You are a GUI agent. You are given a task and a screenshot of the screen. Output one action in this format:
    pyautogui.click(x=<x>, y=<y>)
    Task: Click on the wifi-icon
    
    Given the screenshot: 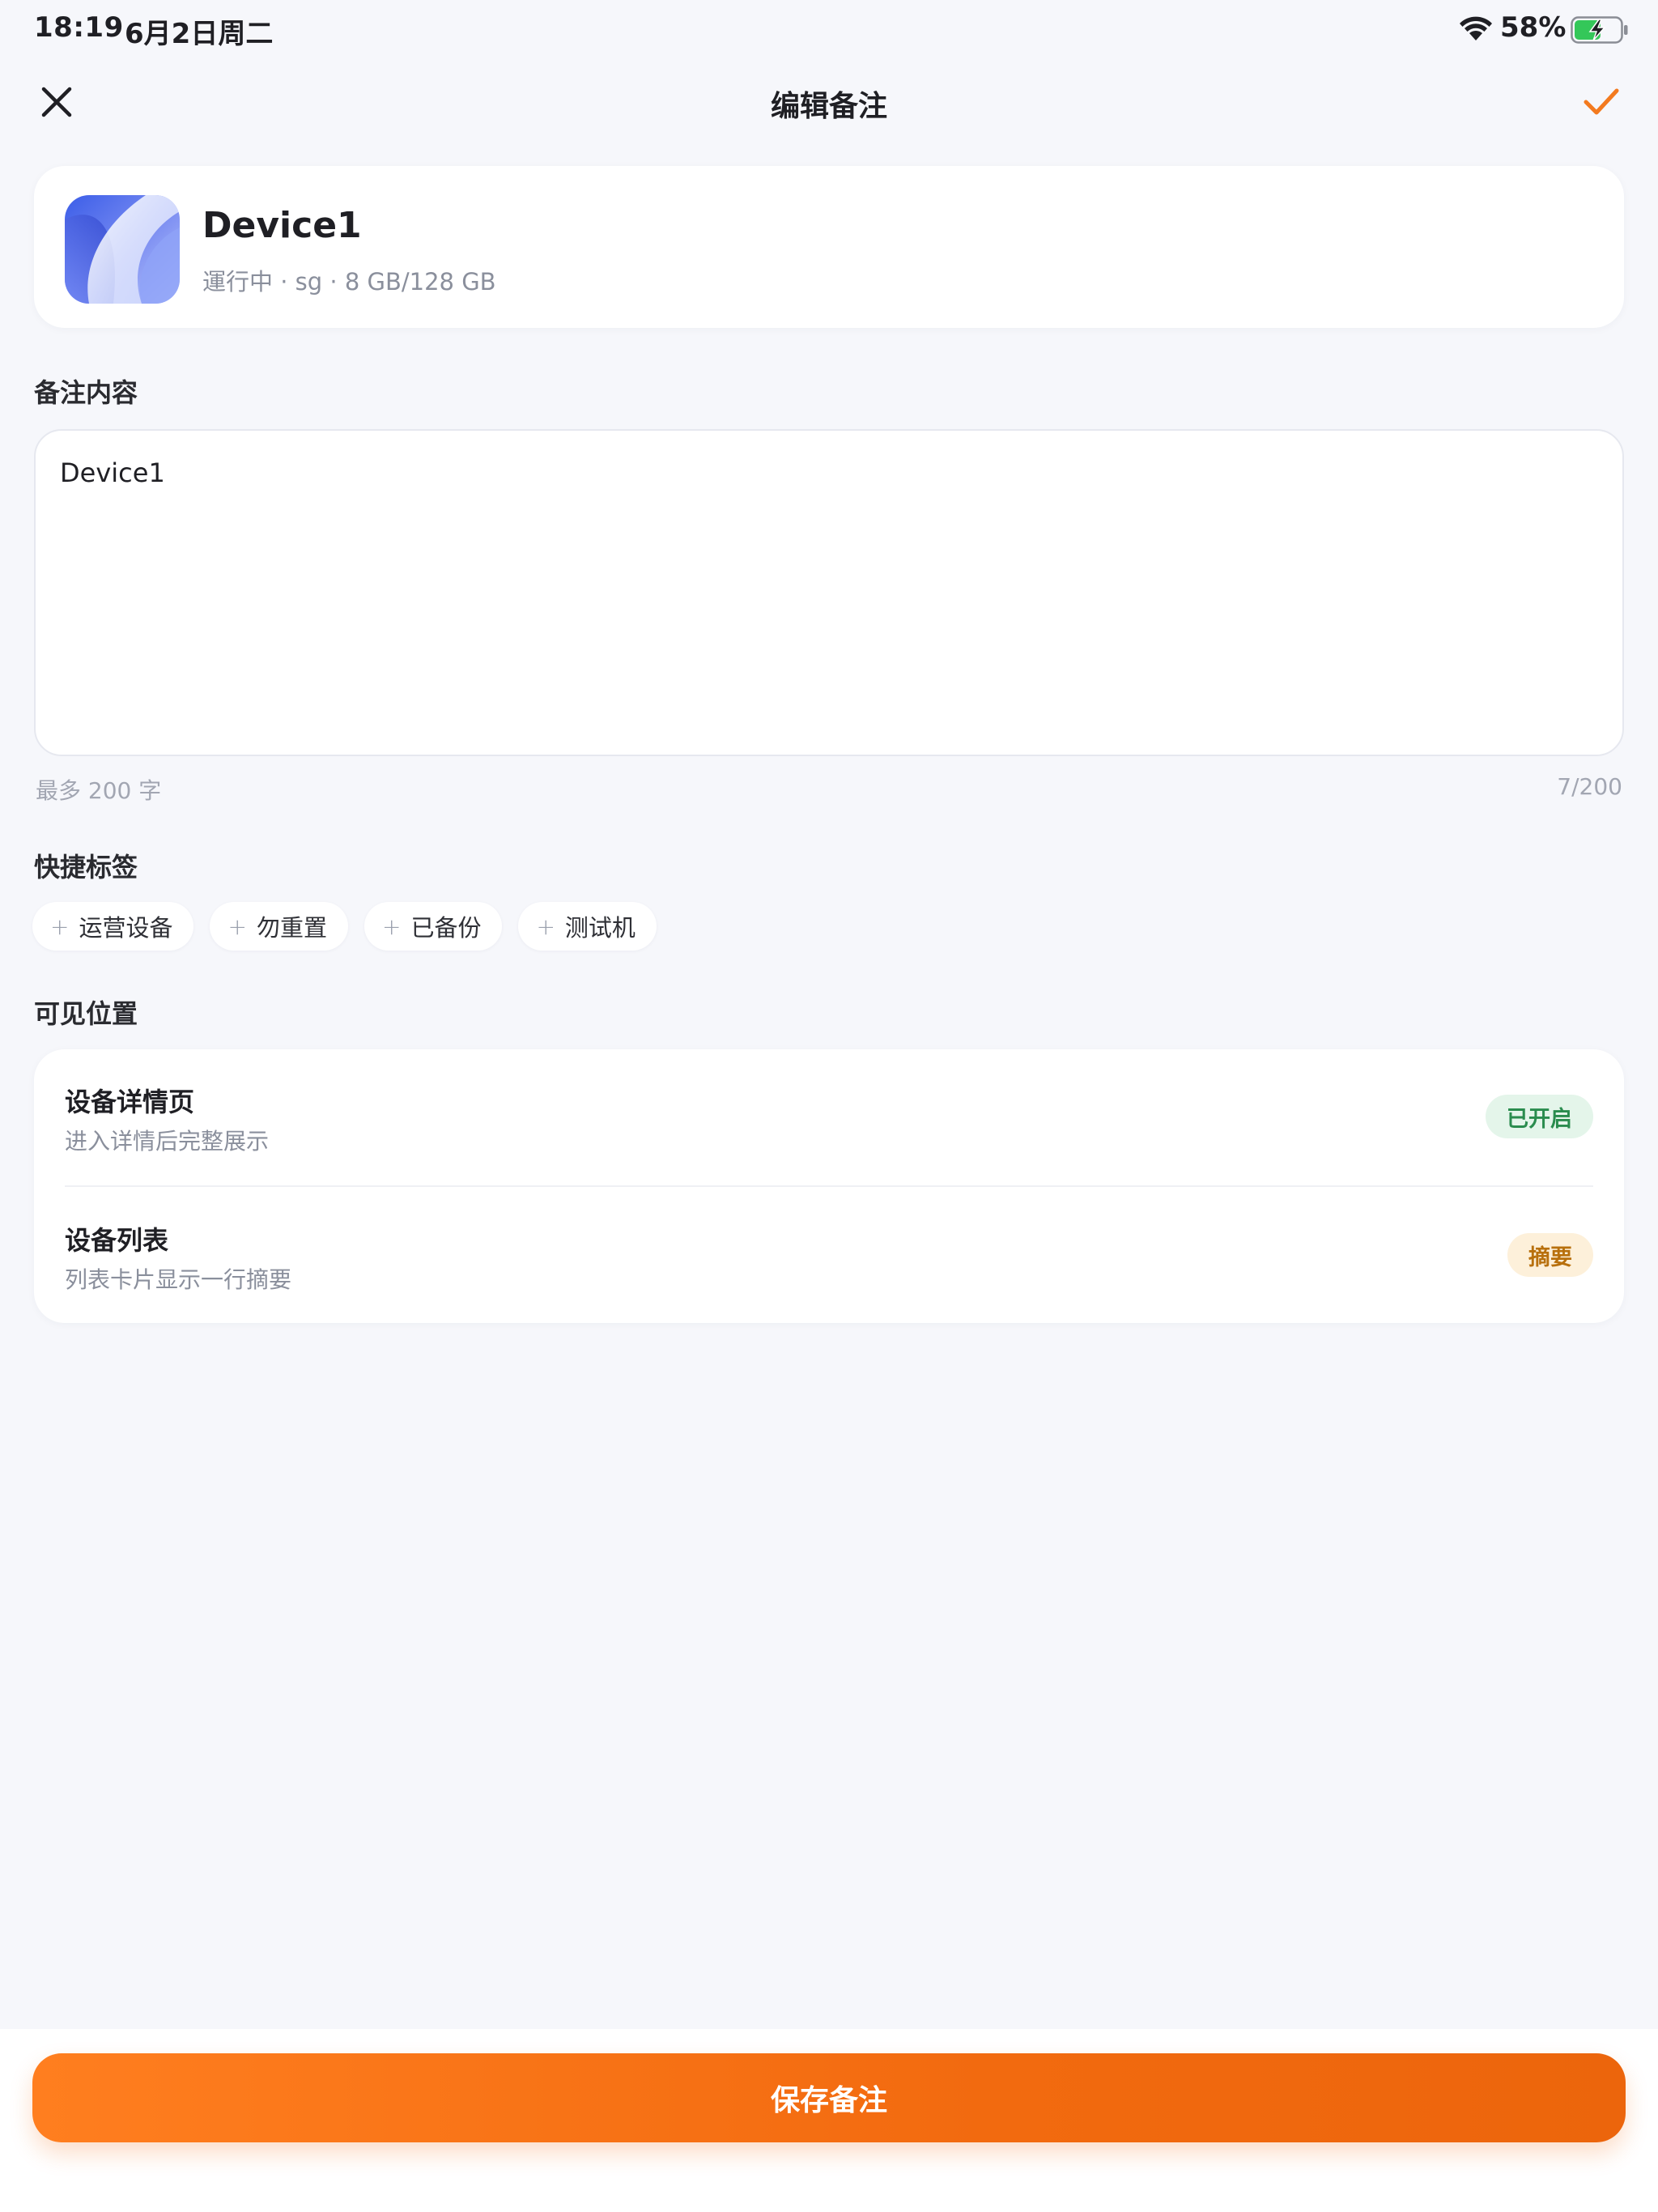 What is the action you would take?
    pyautogui.click(x=1476, y=28)
    